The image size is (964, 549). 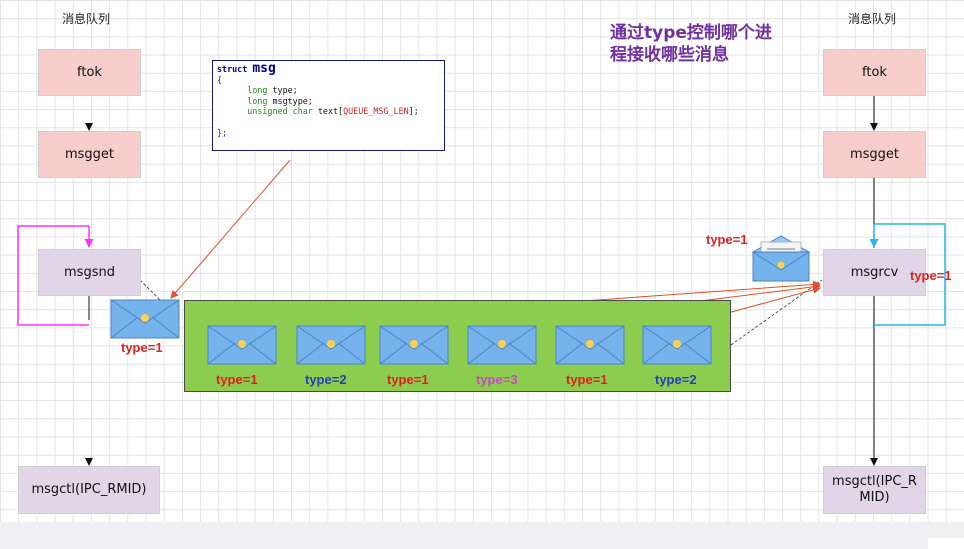 I want to click on note-text: 通过type控制哪个进程接收哪些消息, so click(x=691, y=44).